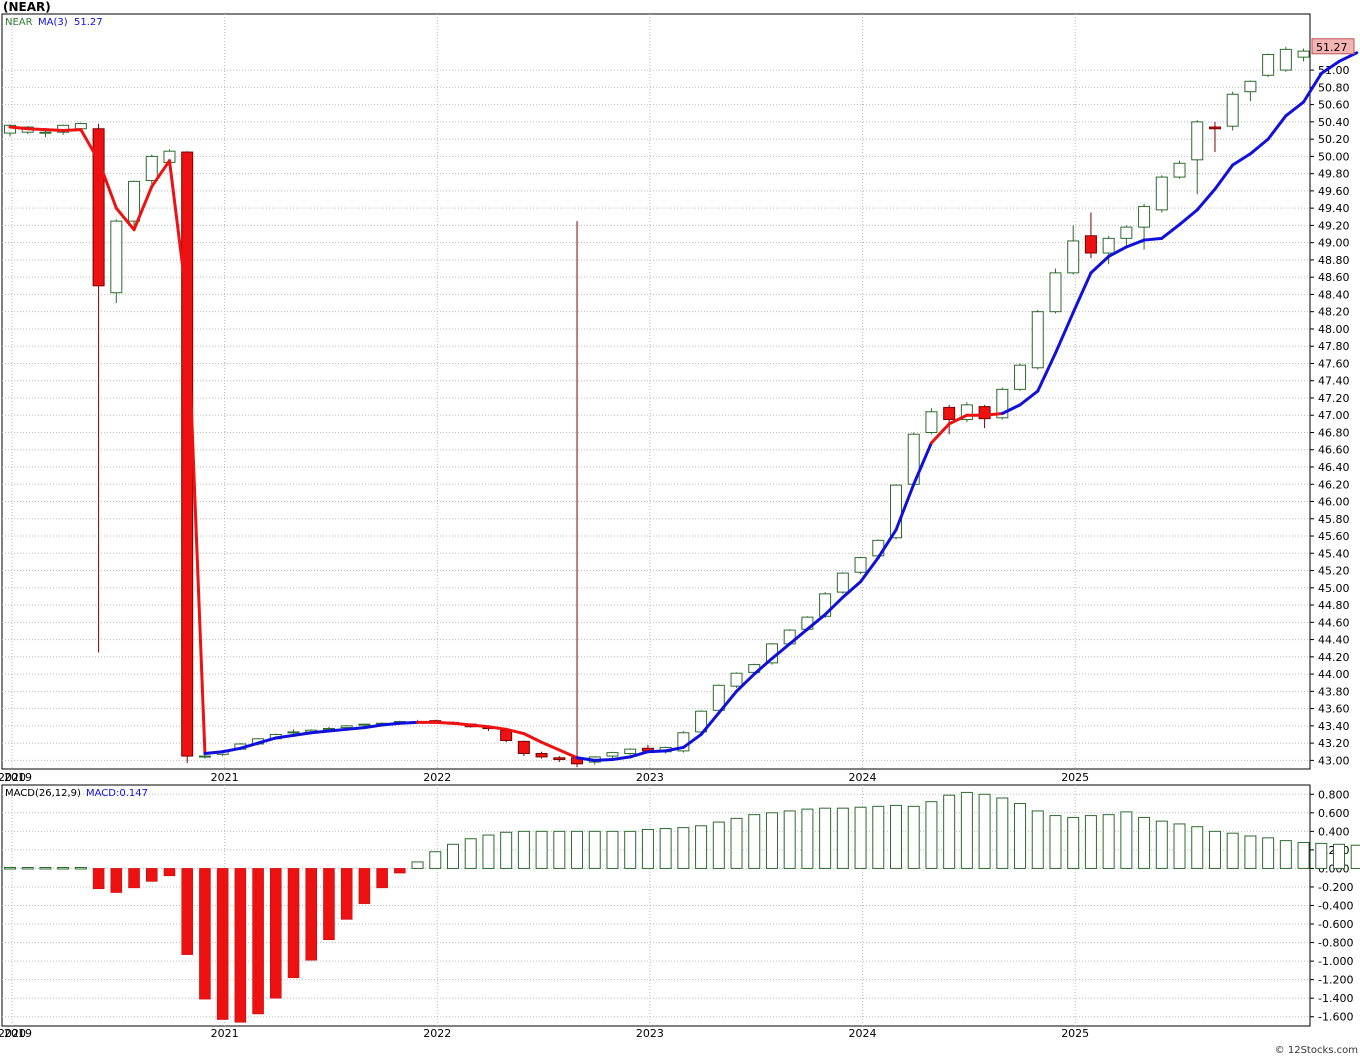 Image resolution: width=1360 pixels, height=1056 pixels. What do you see at coordinates (1334, 467) in the screenshot?
I see `price-tick-label: 46.40` at bounding box center [1334, 467].